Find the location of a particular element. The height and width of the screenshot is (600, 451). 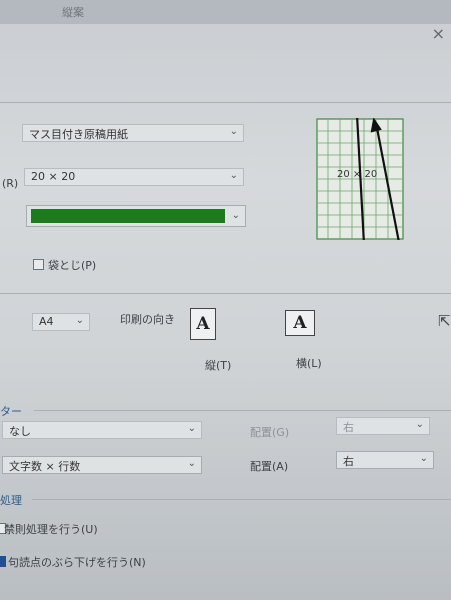

title-text: 縦案 is located at coordinates (73, 12).